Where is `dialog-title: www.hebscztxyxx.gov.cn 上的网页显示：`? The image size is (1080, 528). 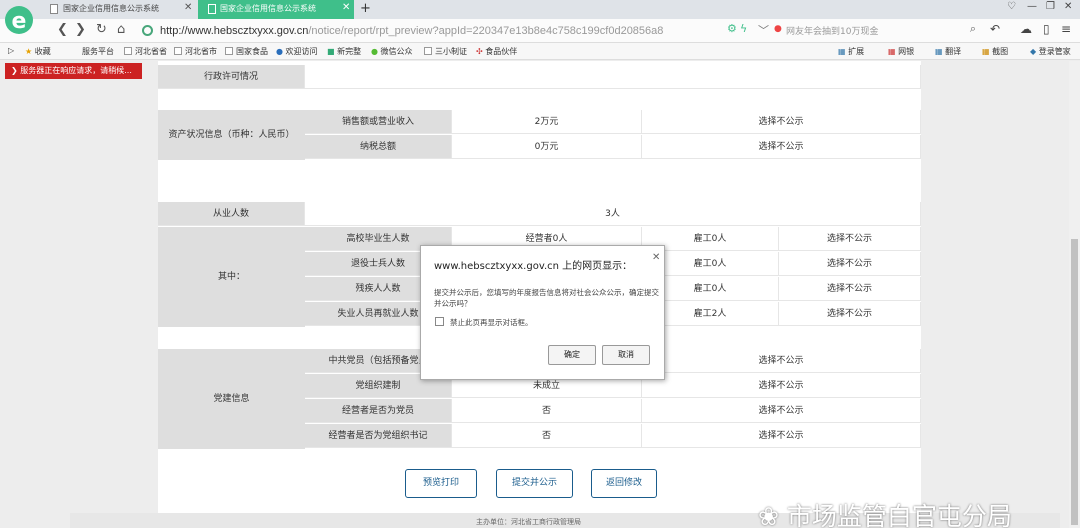
dialog-title: www.hebscztxyxx.gov.cn 上的网页显示： is located at coordinates (533, 266).